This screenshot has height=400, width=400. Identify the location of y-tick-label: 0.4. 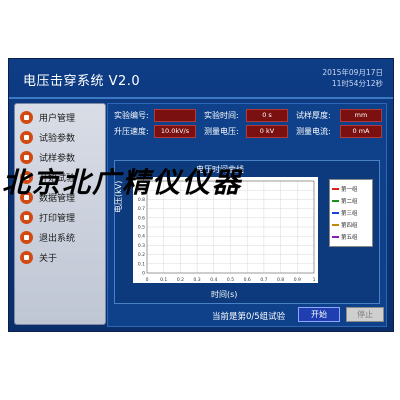
(141, 237).